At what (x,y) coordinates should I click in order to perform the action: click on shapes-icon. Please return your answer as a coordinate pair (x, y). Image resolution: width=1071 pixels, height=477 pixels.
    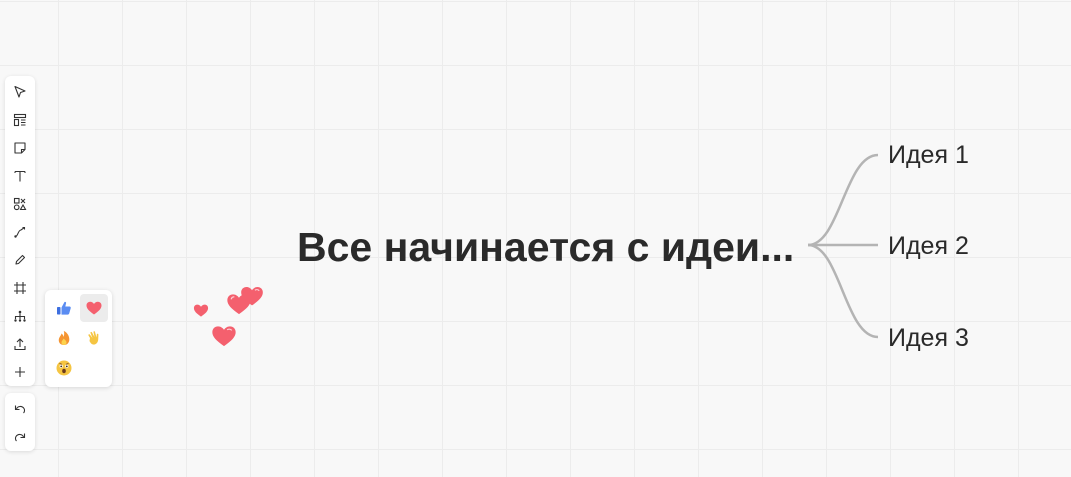
    Looking at the image, I should click on (20, 204).